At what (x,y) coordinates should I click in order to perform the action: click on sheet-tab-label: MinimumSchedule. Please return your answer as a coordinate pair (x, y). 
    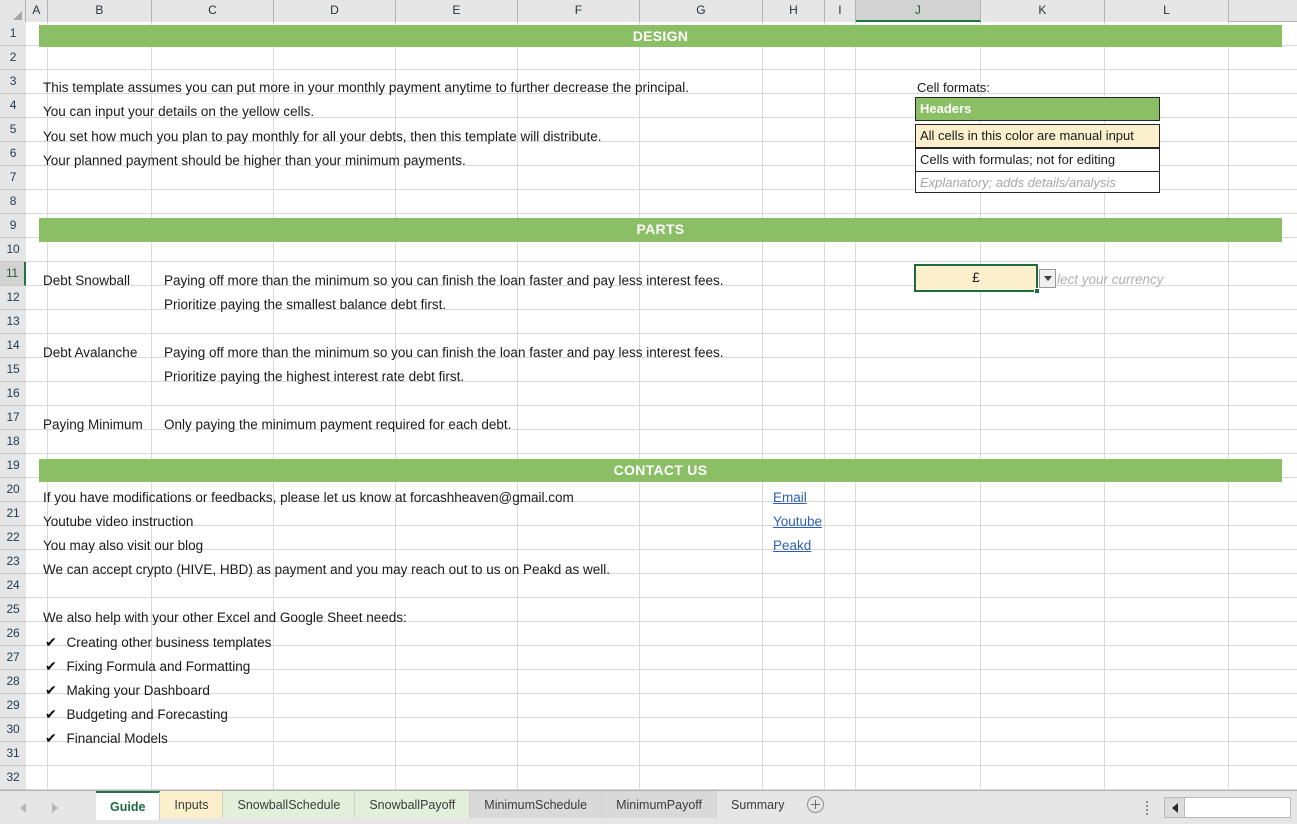
    Looking at the image, I should click on (536, 804).